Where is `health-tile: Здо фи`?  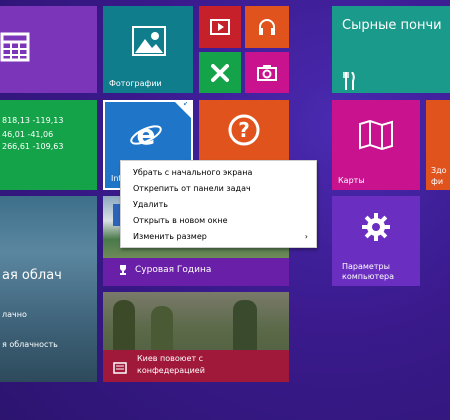
health-tile: Здо фи is located at coordinates (438, 145).